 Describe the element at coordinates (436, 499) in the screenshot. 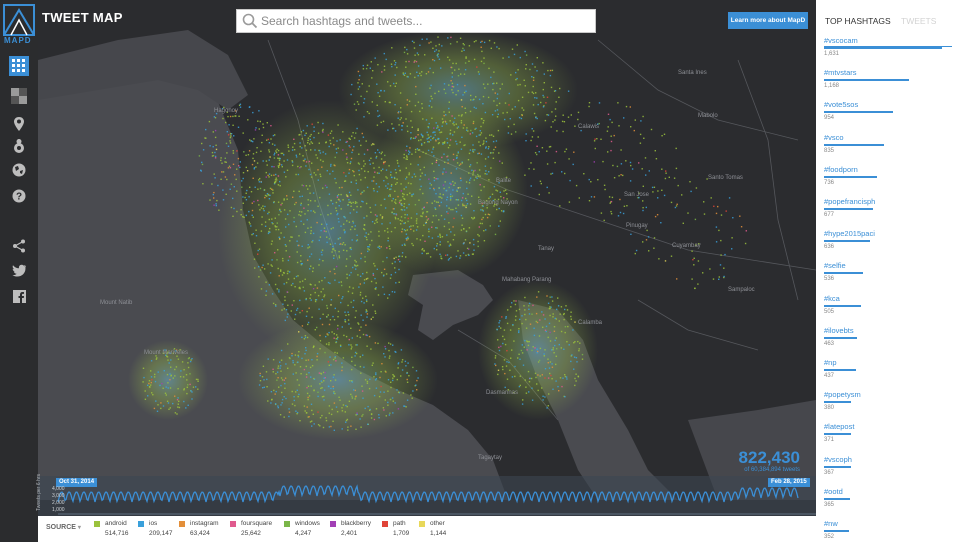

I see `timeline-svg` at that location.